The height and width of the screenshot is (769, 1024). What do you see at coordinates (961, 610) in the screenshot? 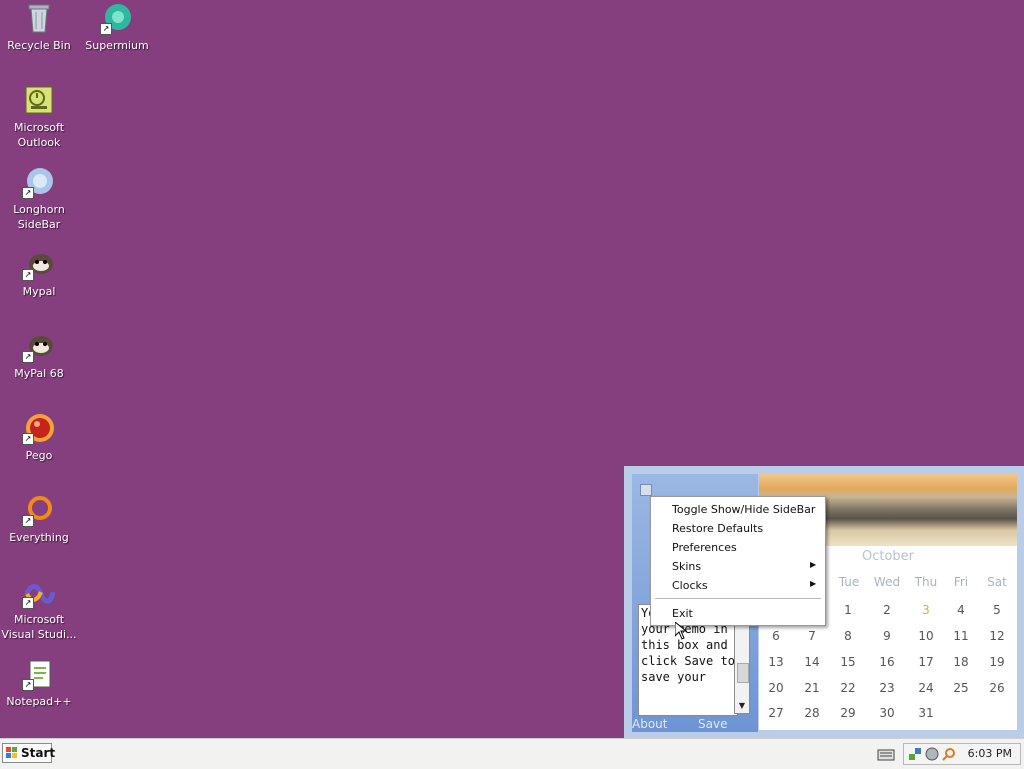
I see `calendar-day: 4` at bounding box center [961, 610].